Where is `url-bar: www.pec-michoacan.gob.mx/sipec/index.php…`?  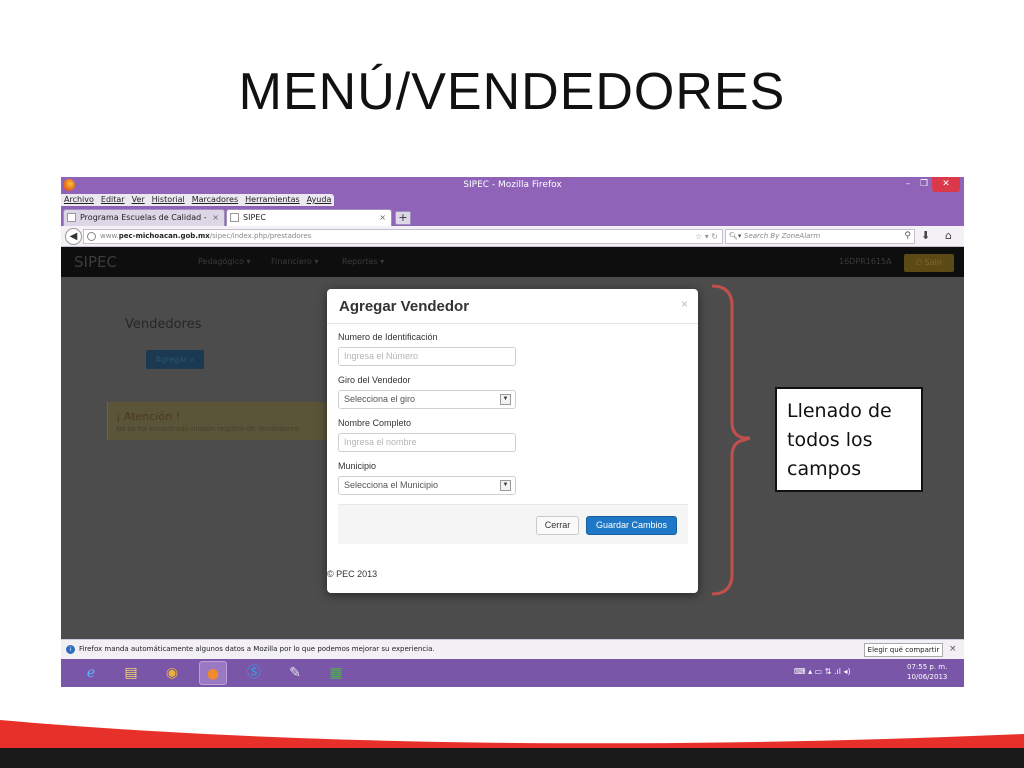 url-bar: www.pec-michoacan.gob.mx/sipec/index.php… is located at coordinates (403, 236).